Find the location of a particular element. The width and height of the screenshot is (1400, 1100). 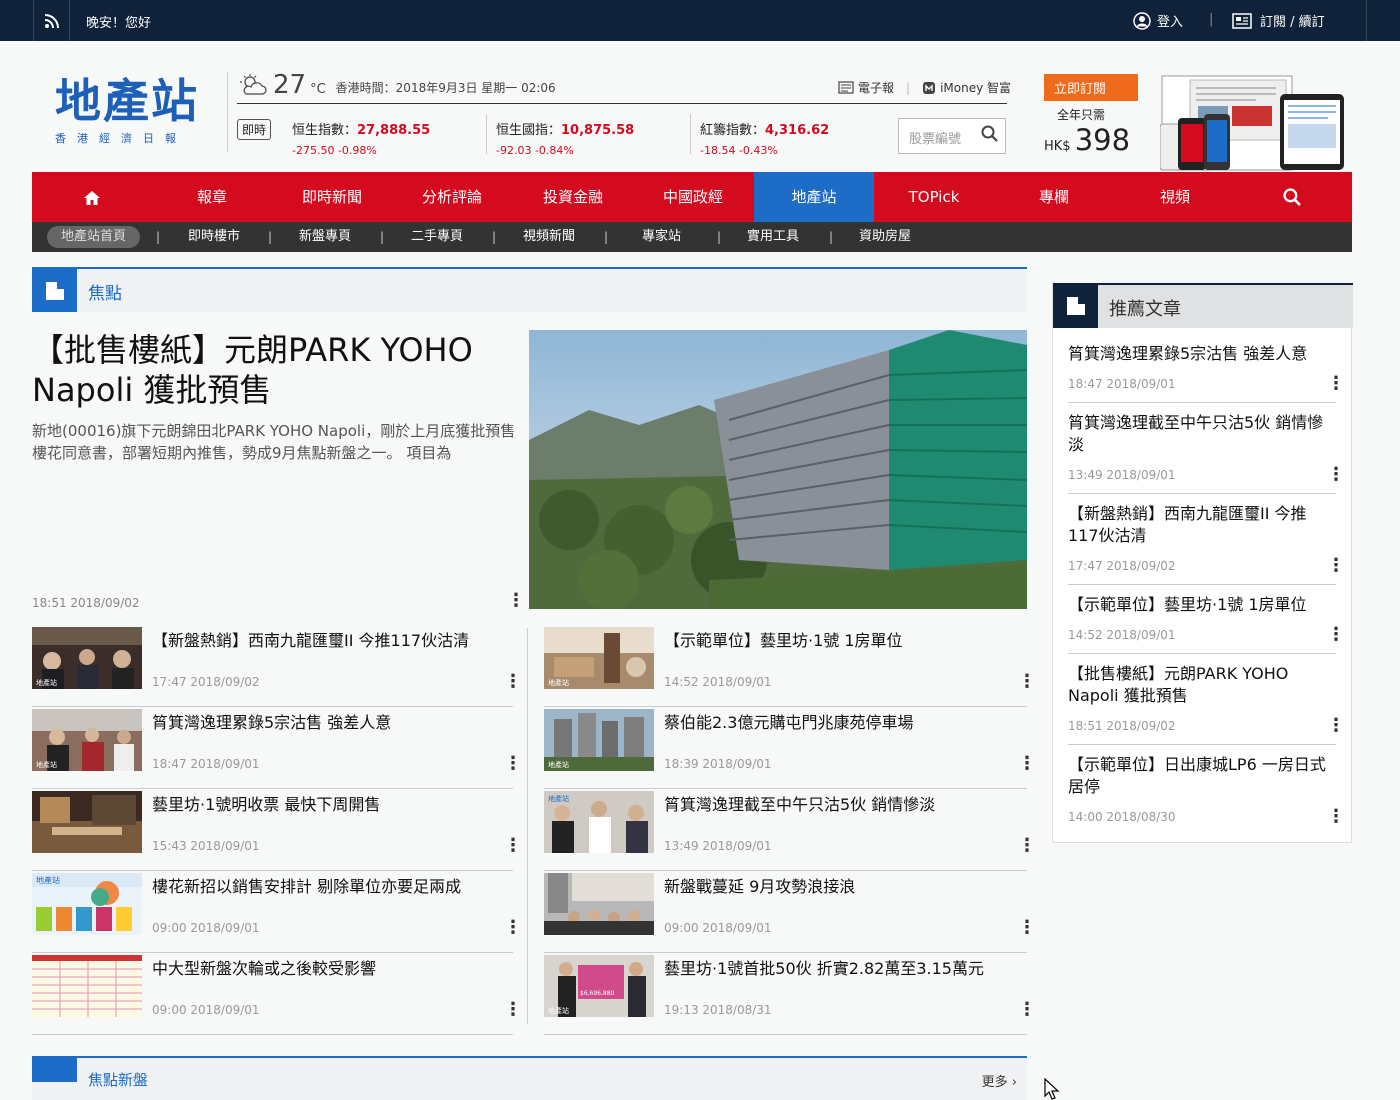

index-value: 27,888.55 is located at coordinates (394, 130).